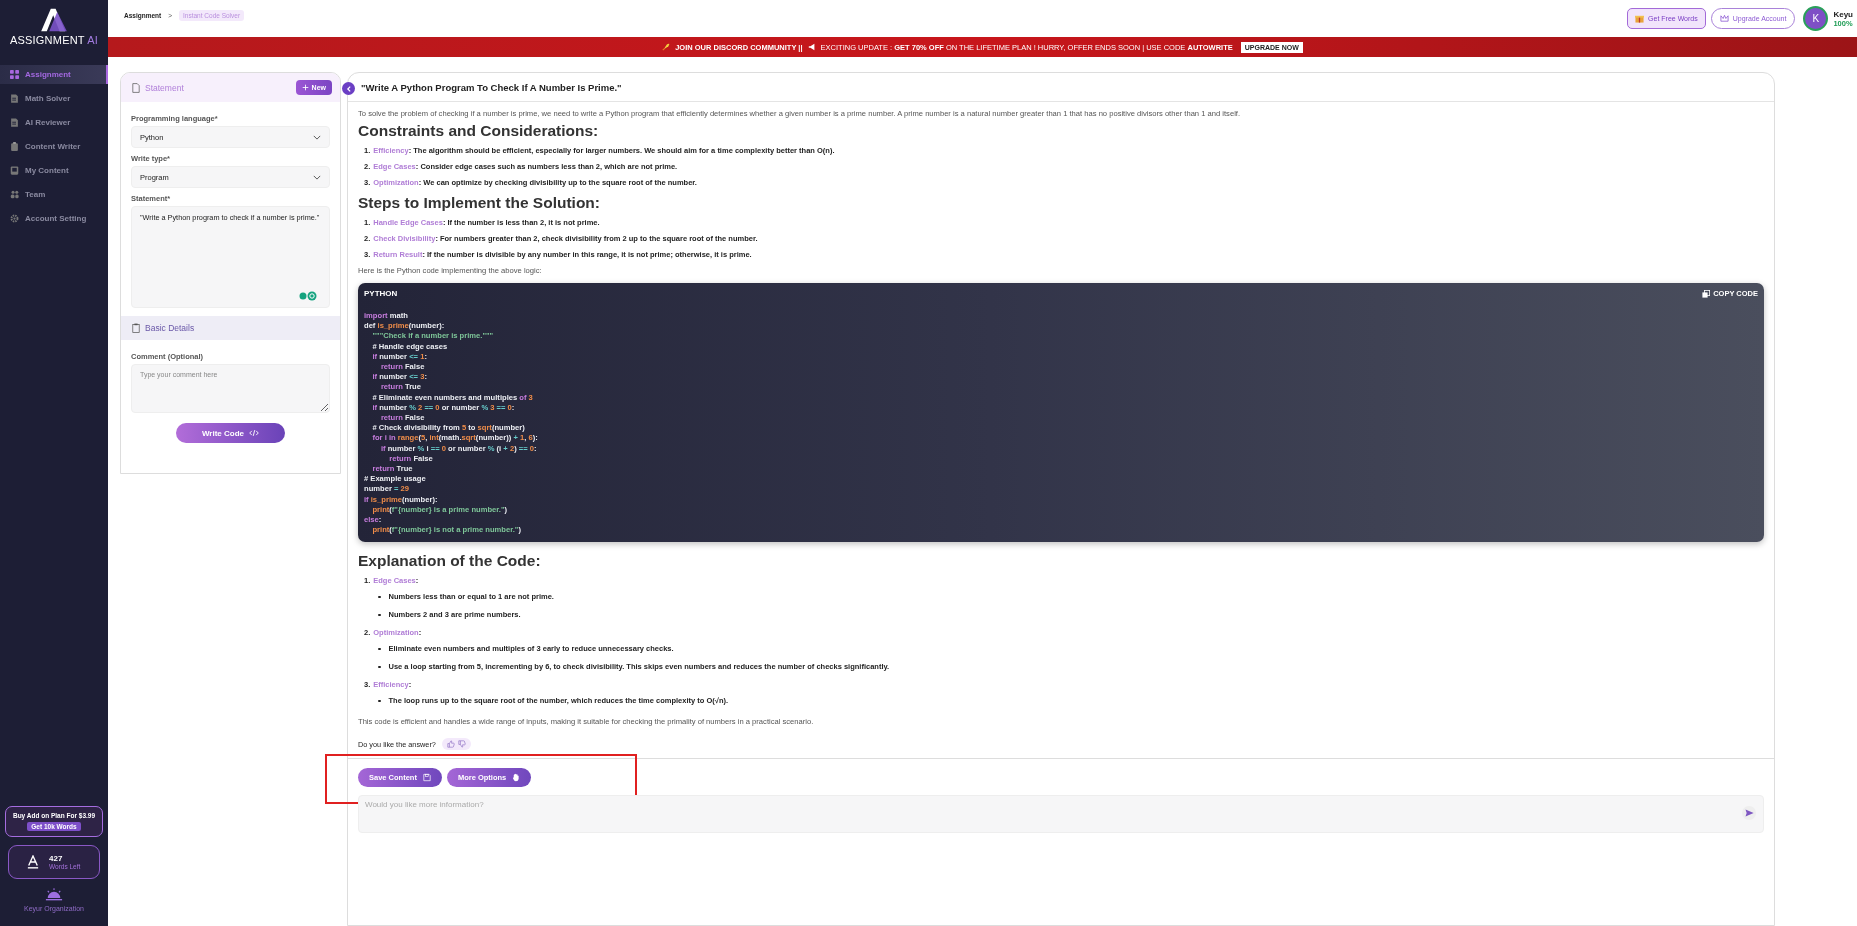  What do you see at coordinates (450, 561) in the screenshot?
I see `section-heading: Explanation of the Code:` at bounding box center [450, 561].